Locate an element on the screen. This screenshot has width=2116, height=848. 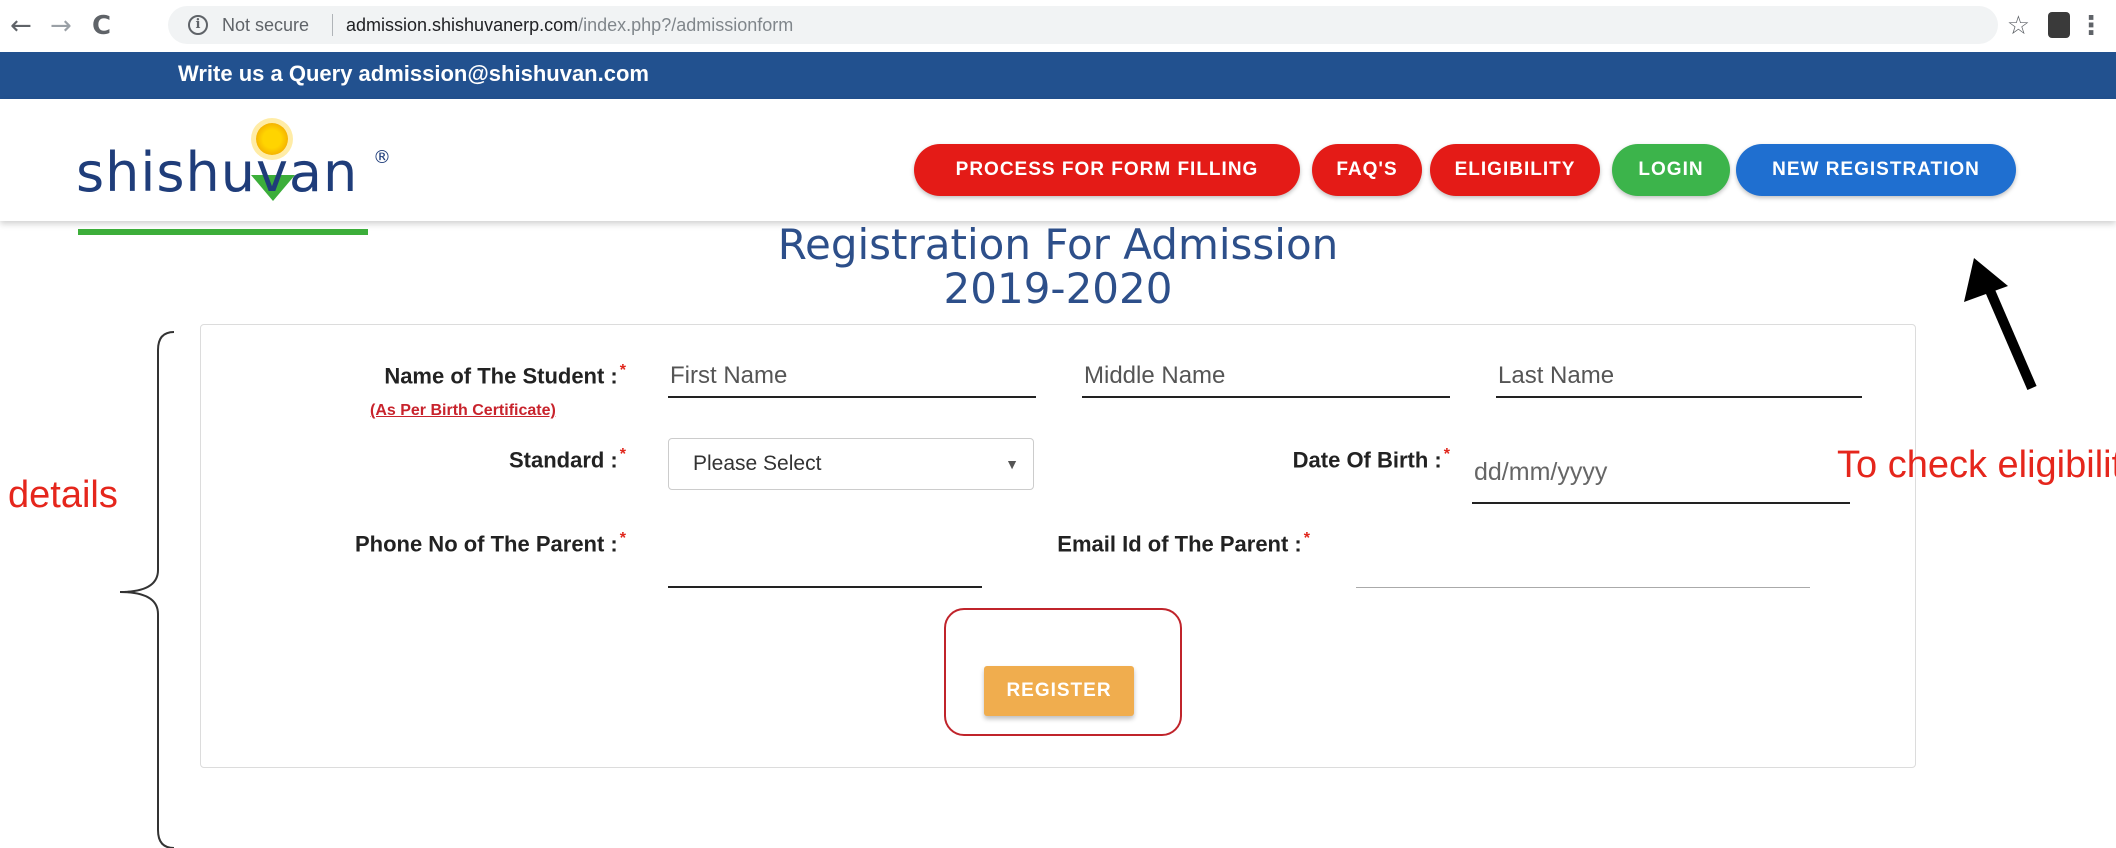
url-path: /index.php?/admissionform is located at coordinates (686, 25).